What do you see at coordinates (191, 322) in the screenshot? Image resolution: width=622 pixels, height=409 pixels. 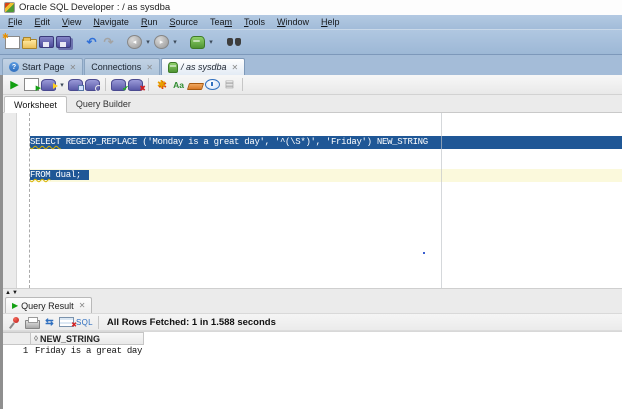 I see `fetch-status-text: All Rows Fetched: 1 in 1.588 seconds` at bounding box center [191, 322].